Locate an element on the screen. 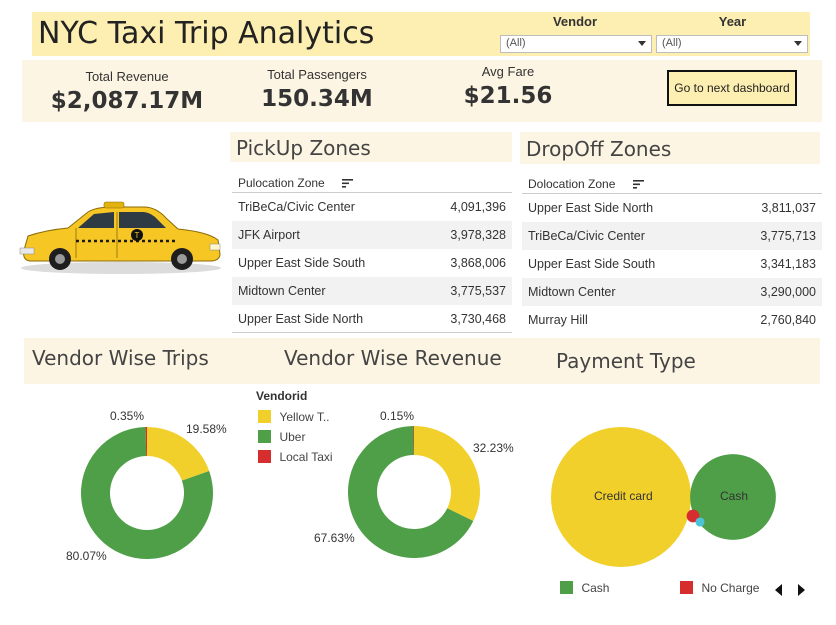 The width and height of the screenshot is (836, 625). bubble-label-credit-card: Credit card is located at coordinates (623, 496).